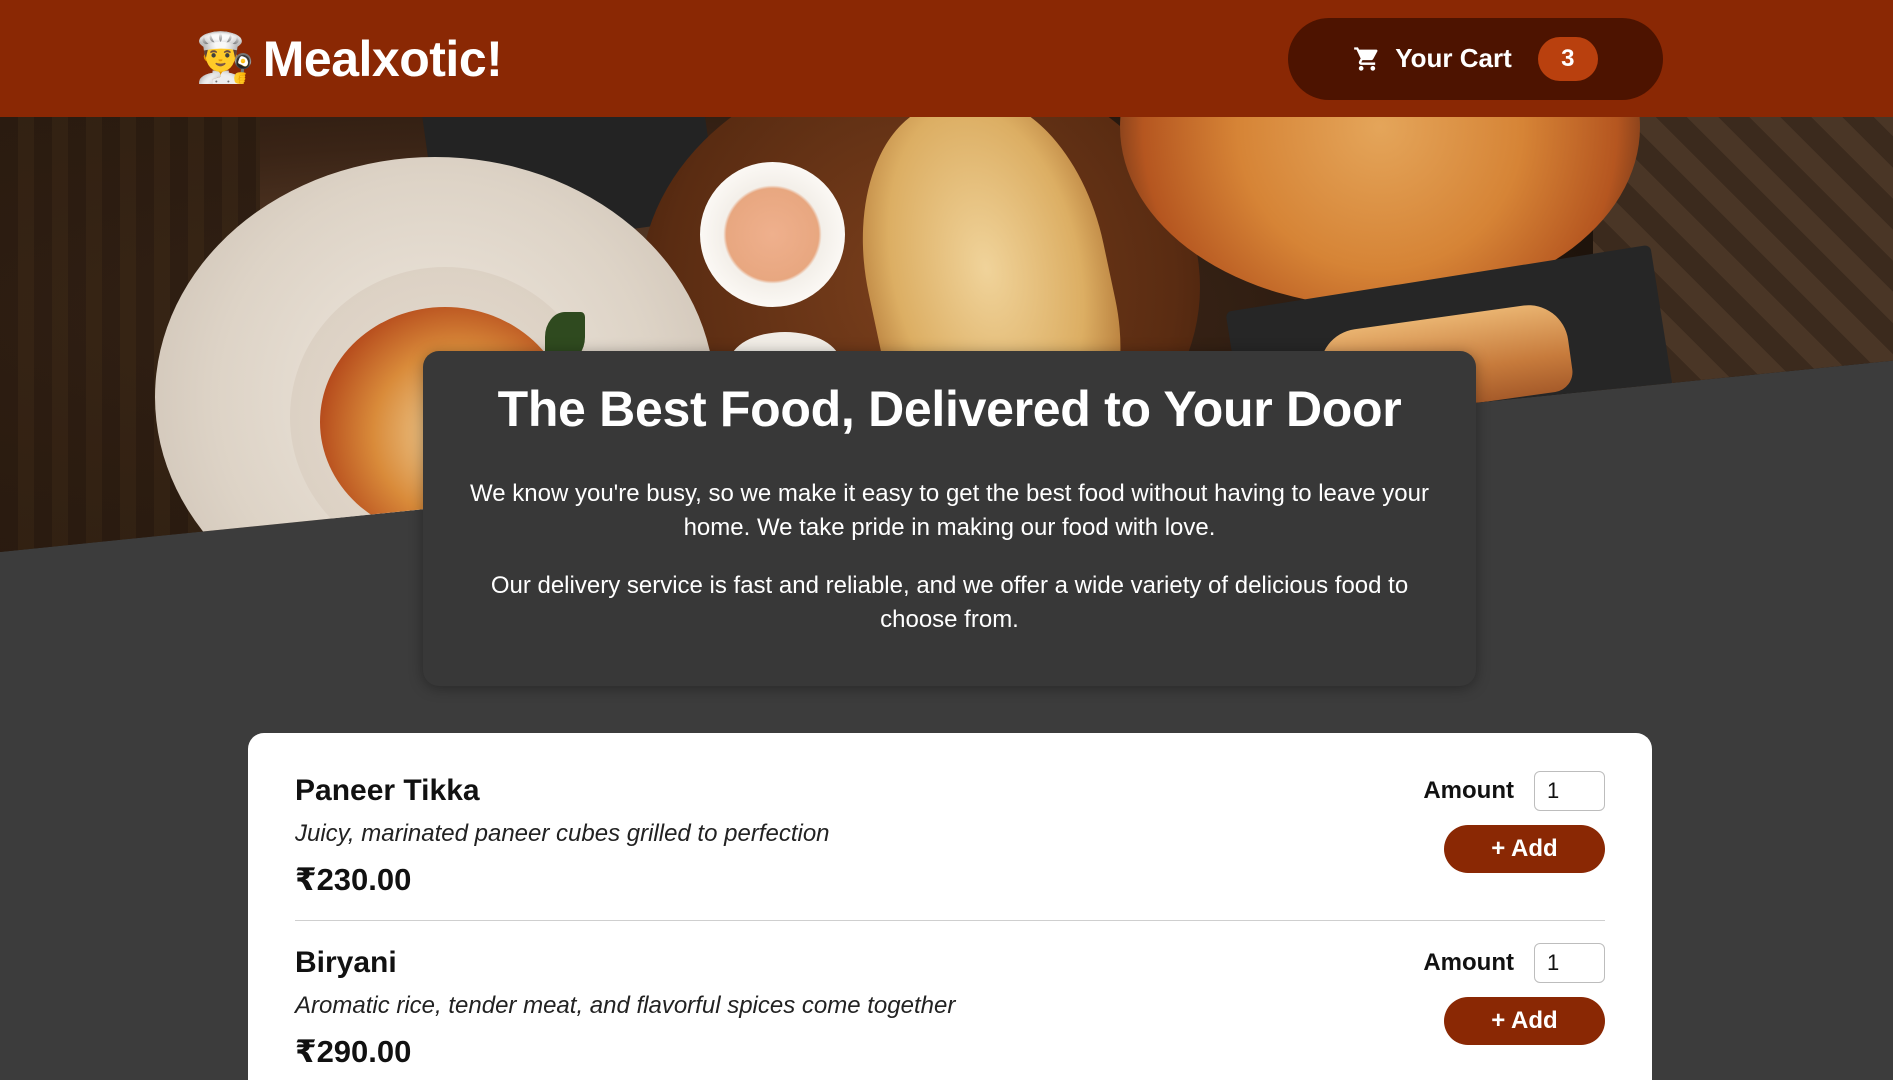 This screenshot has height=1080, width=1893. Describe the element at coordinates (1453, 58) in the screenshot. I see `cart-label: Your Cart` at that location.